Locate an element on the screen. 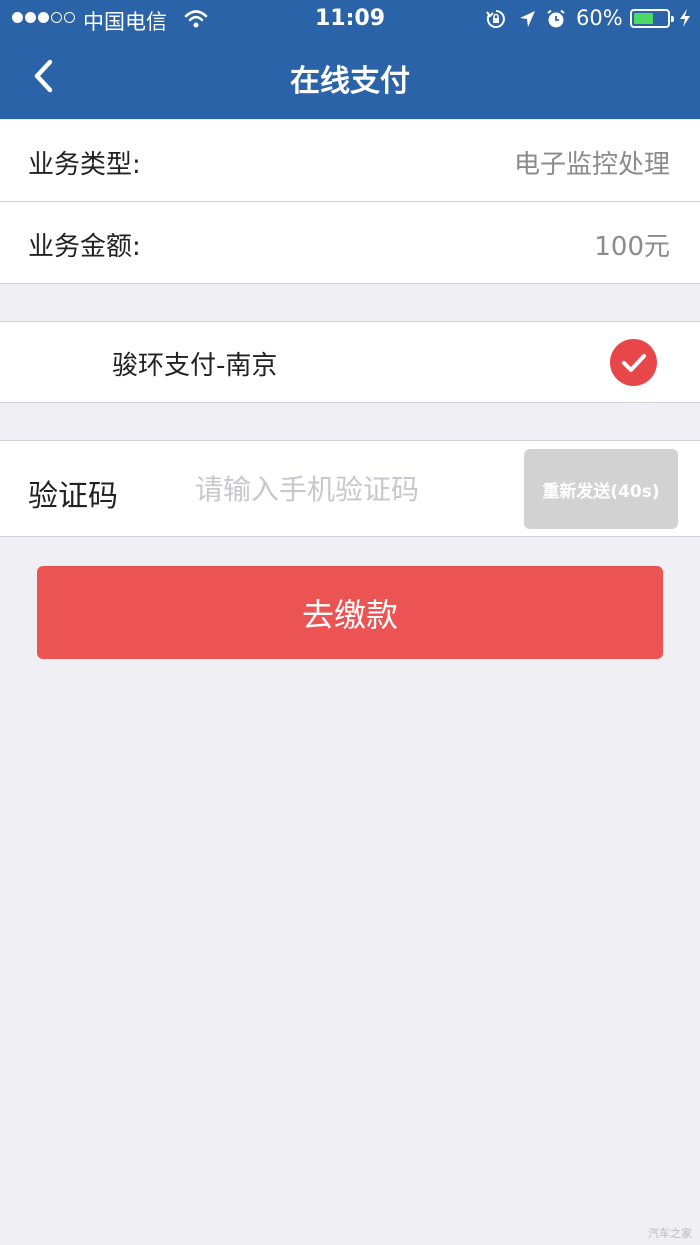 The image size is (700, 1245). verification-code-label: 验证码 is located at coordinates (73, 496).